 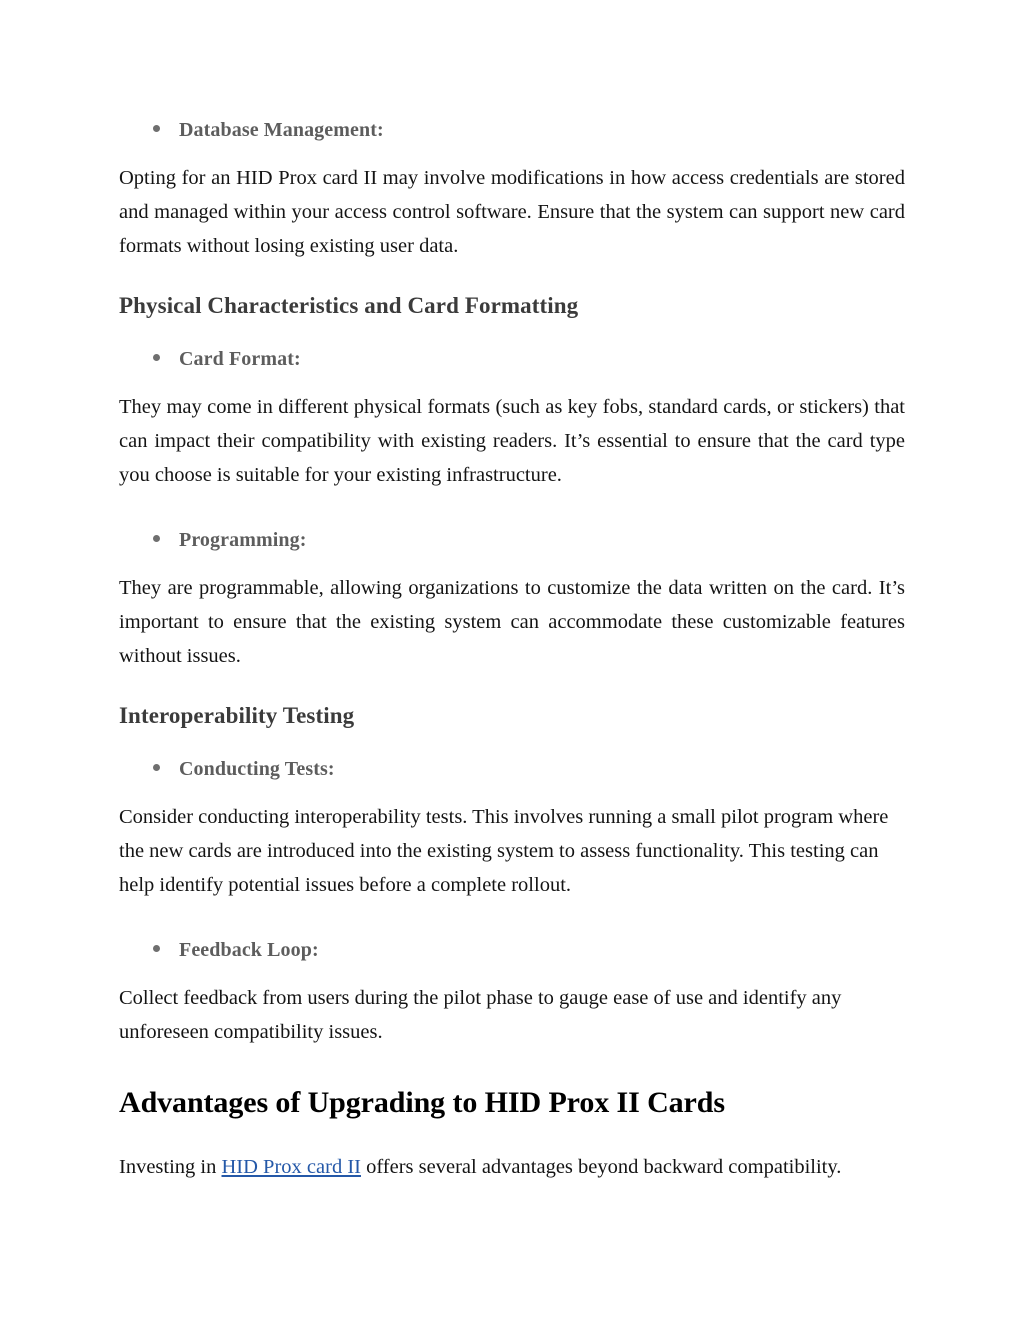 I want to click on hid-prox-card-ii-link: HID Prox card II, so click(x=291, y=1167).